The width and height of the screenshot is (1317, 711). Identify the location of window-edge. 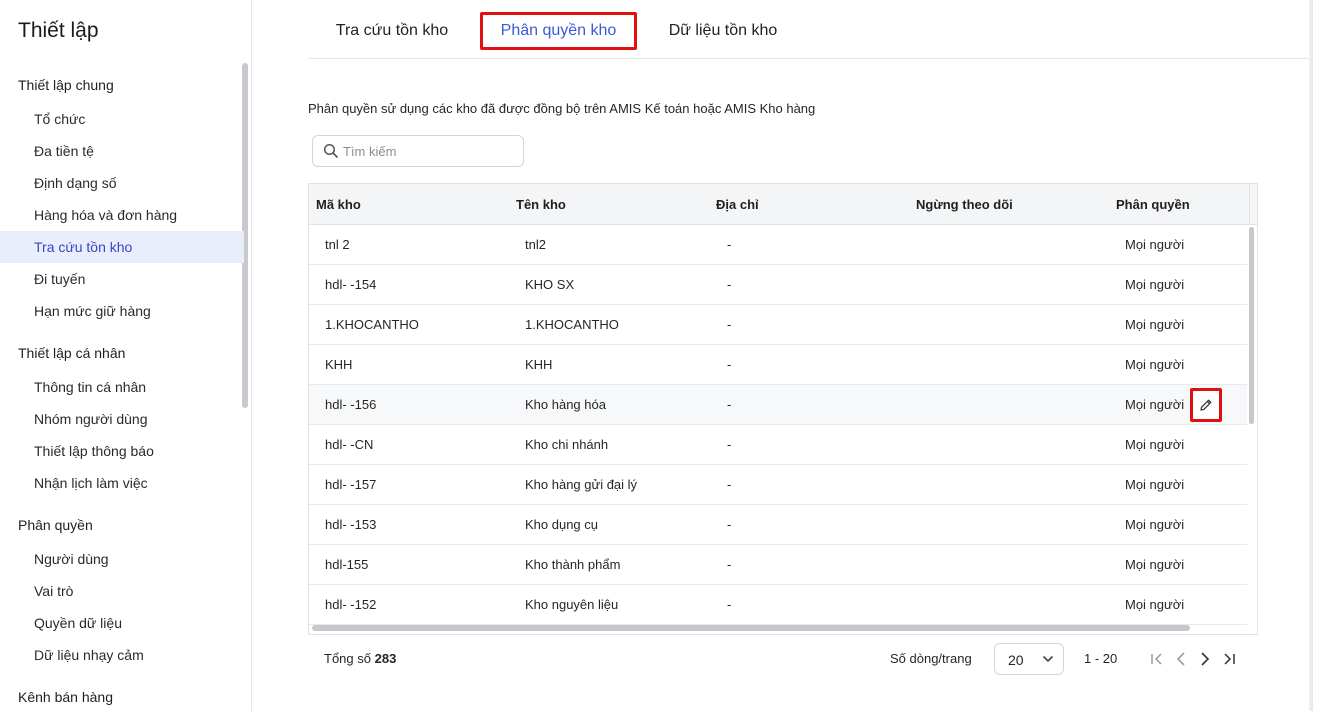
(1311, 355).